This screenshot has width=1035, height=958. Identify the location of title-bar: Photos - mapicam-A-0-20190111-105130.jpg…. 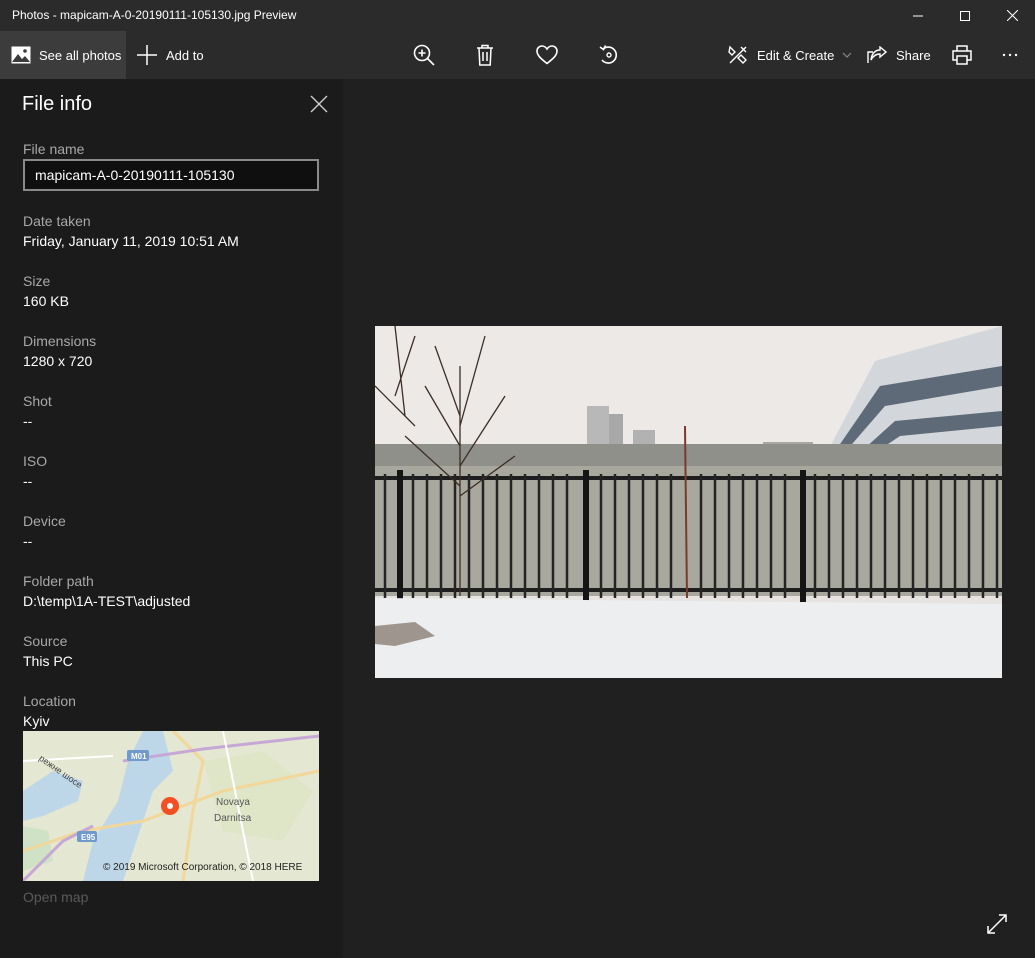
(517, 15).